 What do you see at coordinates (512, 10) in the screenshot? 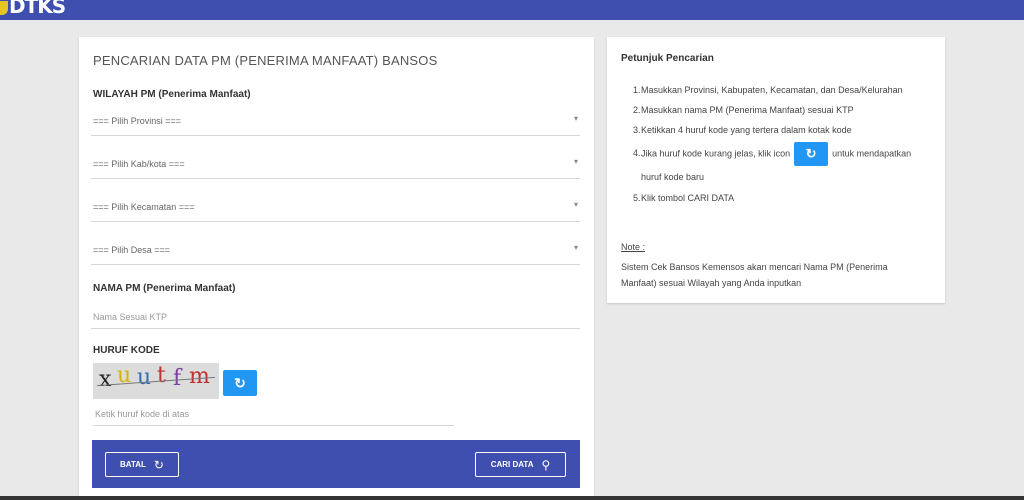
I see `top-navbar: DTKS` at bounding box center [512, 10].